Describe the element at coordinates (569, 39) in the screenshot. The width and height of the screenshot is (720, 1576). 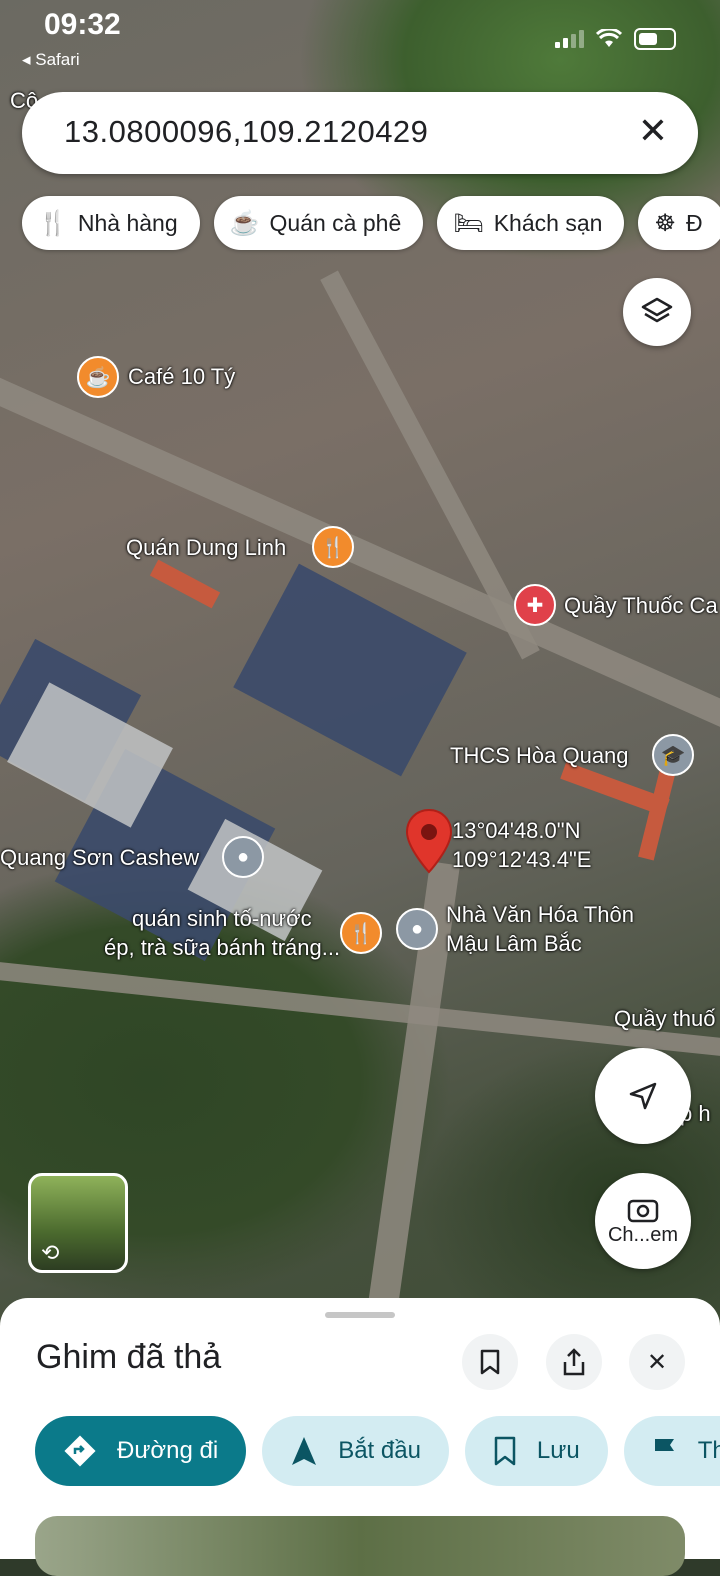
I see `signal-icon` at that location.